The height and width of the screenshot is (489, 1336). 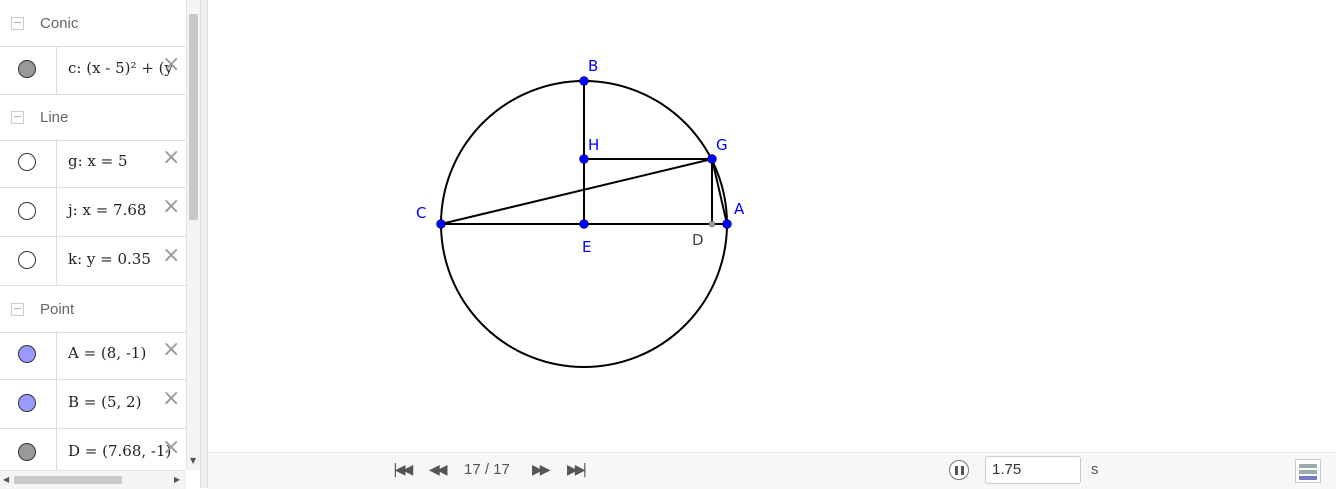 I want to click on algebra-item-D: D = (7.68, -1) ×, so click(x=93, y=449).